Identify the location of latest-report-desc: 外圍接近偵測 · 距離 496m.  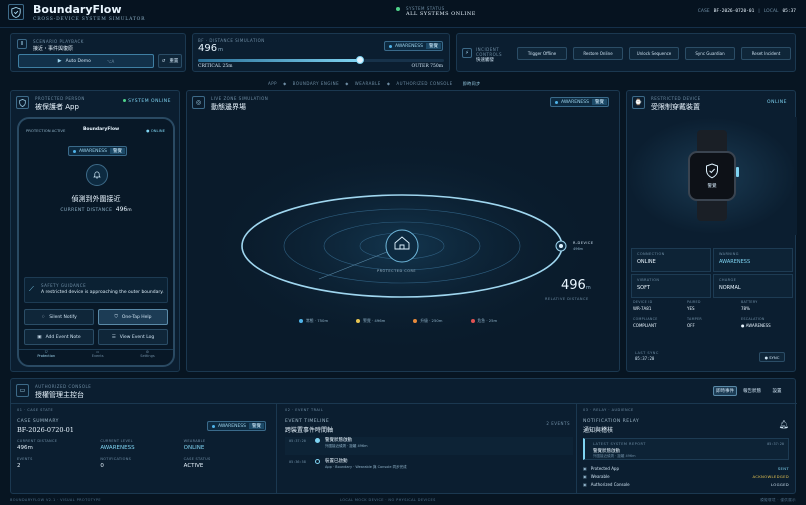
(614, 456).